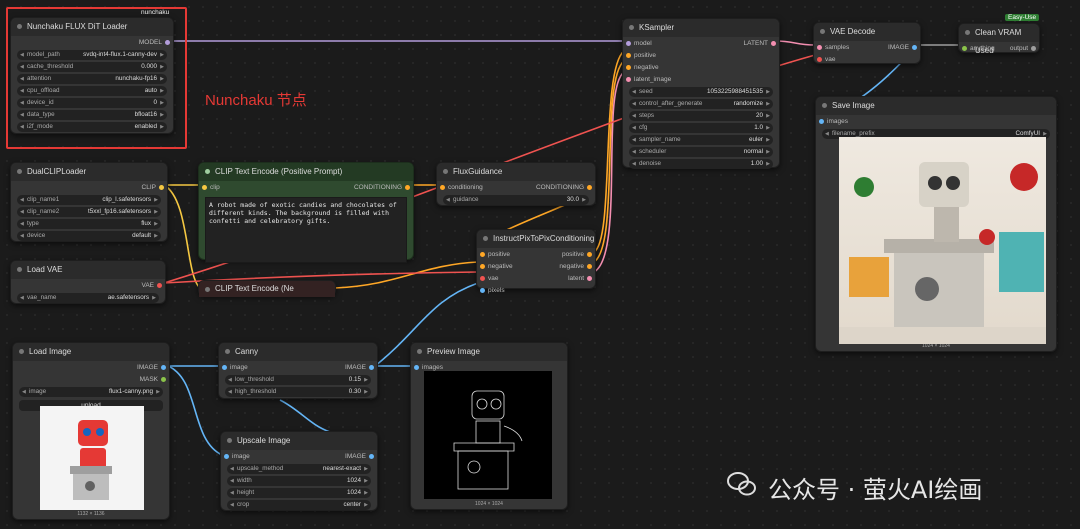  I want to click on widget-steps: steps20, so click(701, 116).